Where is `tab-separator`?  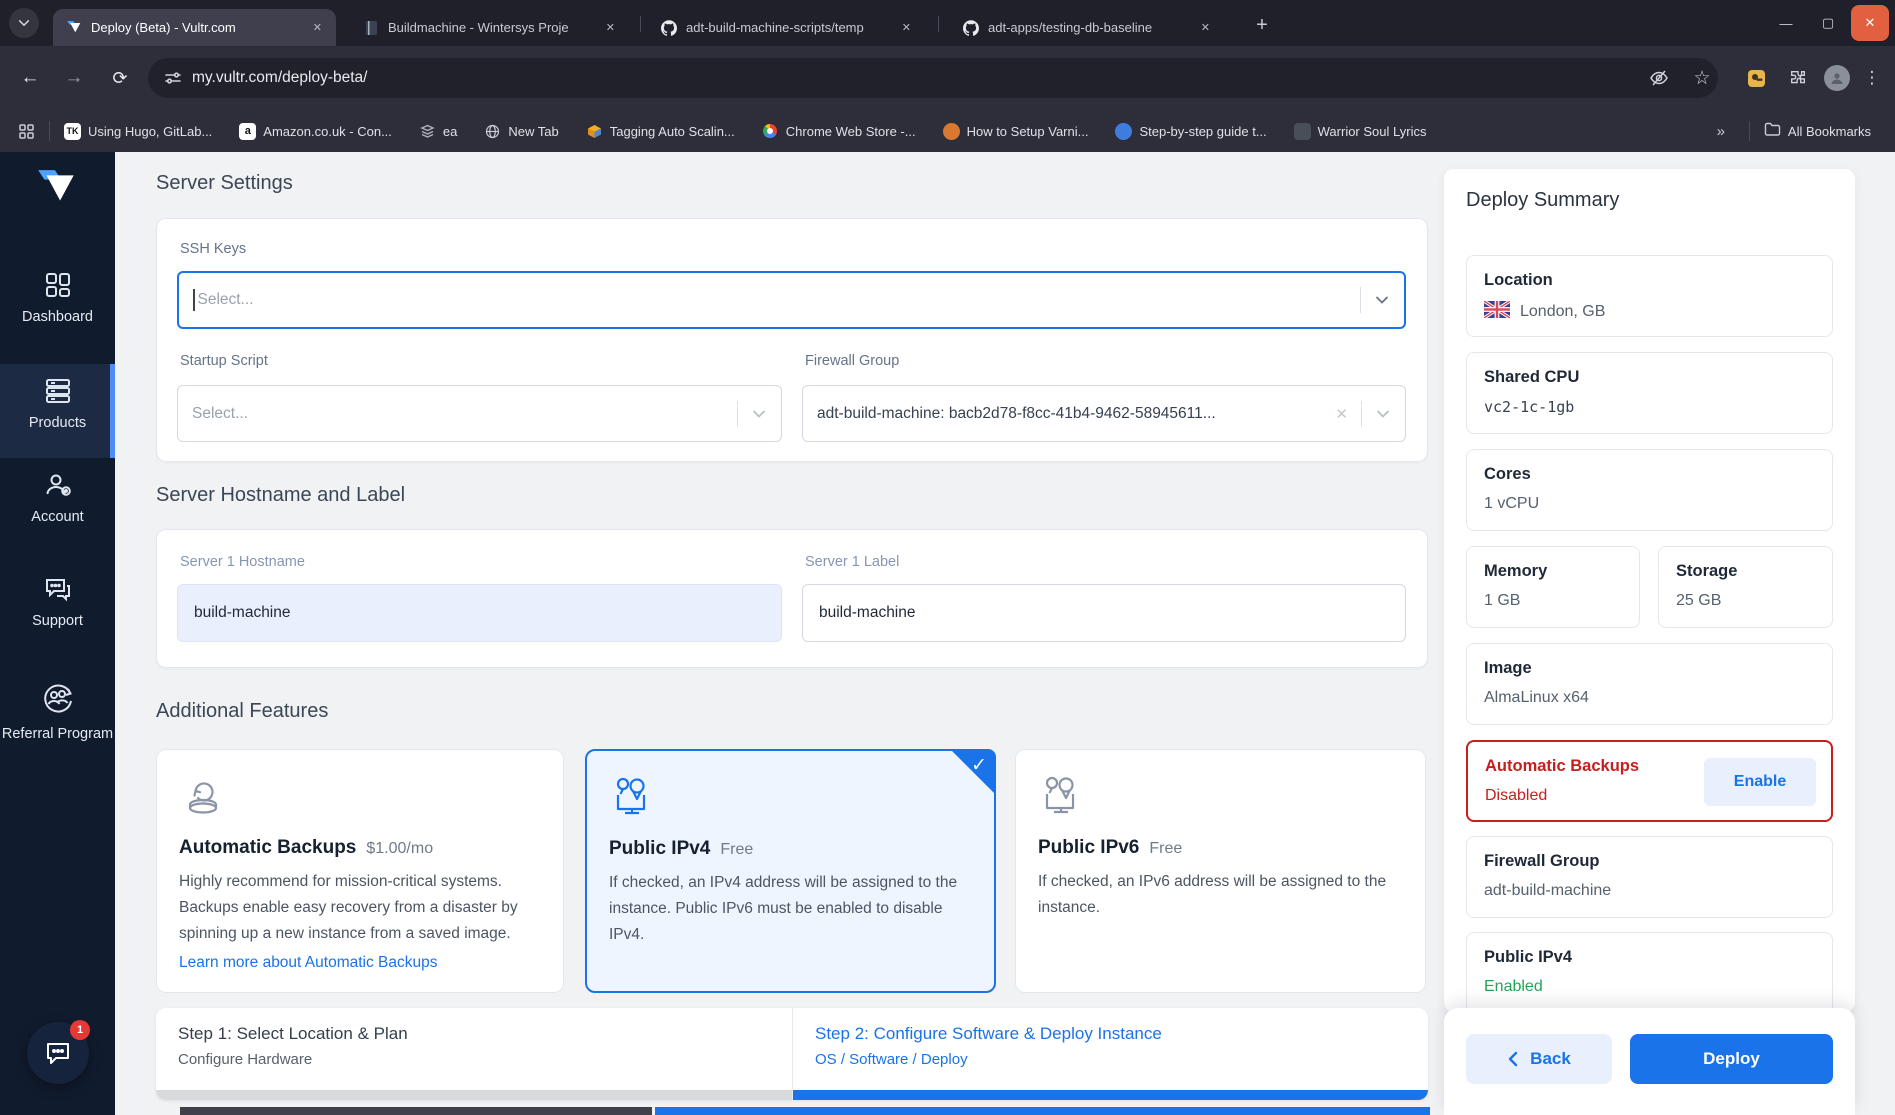
tab-separator is located at coordinates (640, 24).